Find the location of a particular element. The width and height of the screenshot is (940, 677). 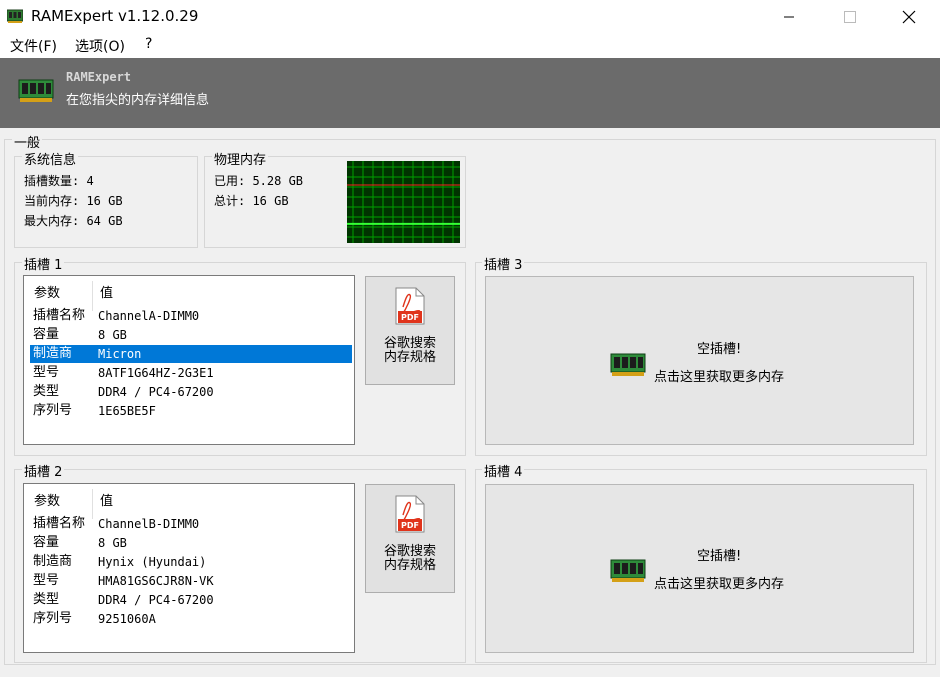

system-info-legend: 系统信息 is located at coordinates (50, 158).